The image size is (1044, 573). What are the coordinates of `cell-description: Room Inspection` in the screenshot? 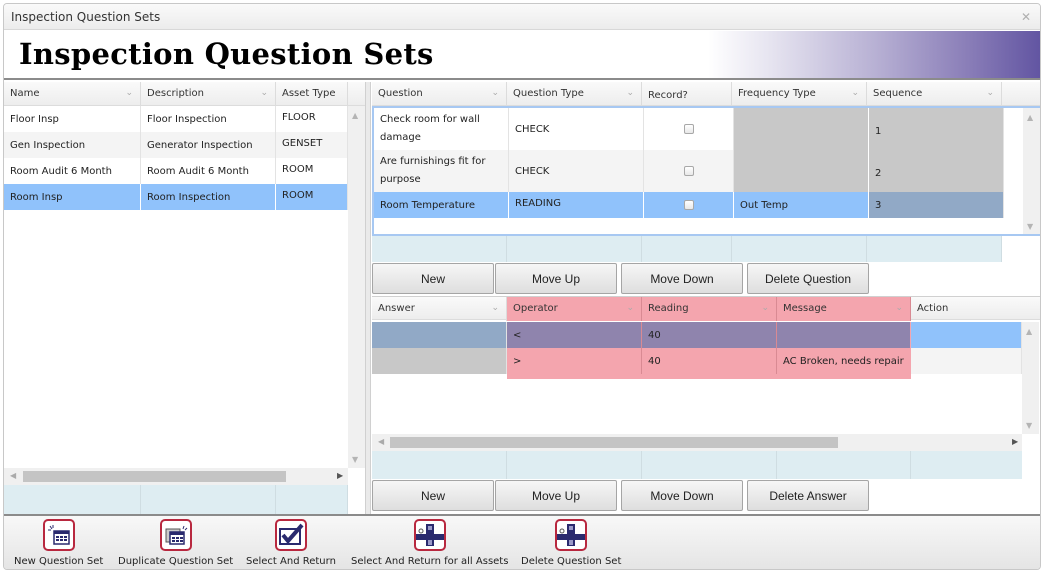 It's located at (208, 197).